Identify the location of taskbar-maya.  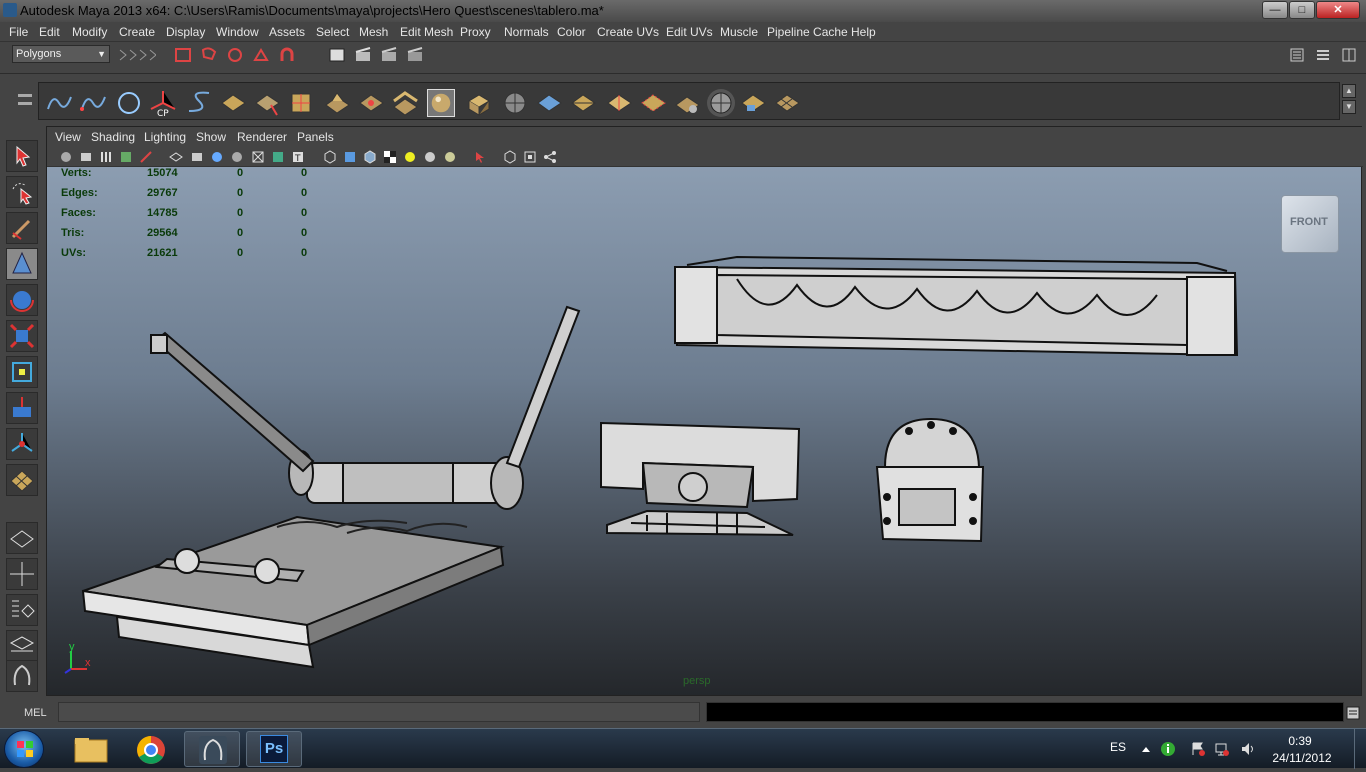
(212, 749).